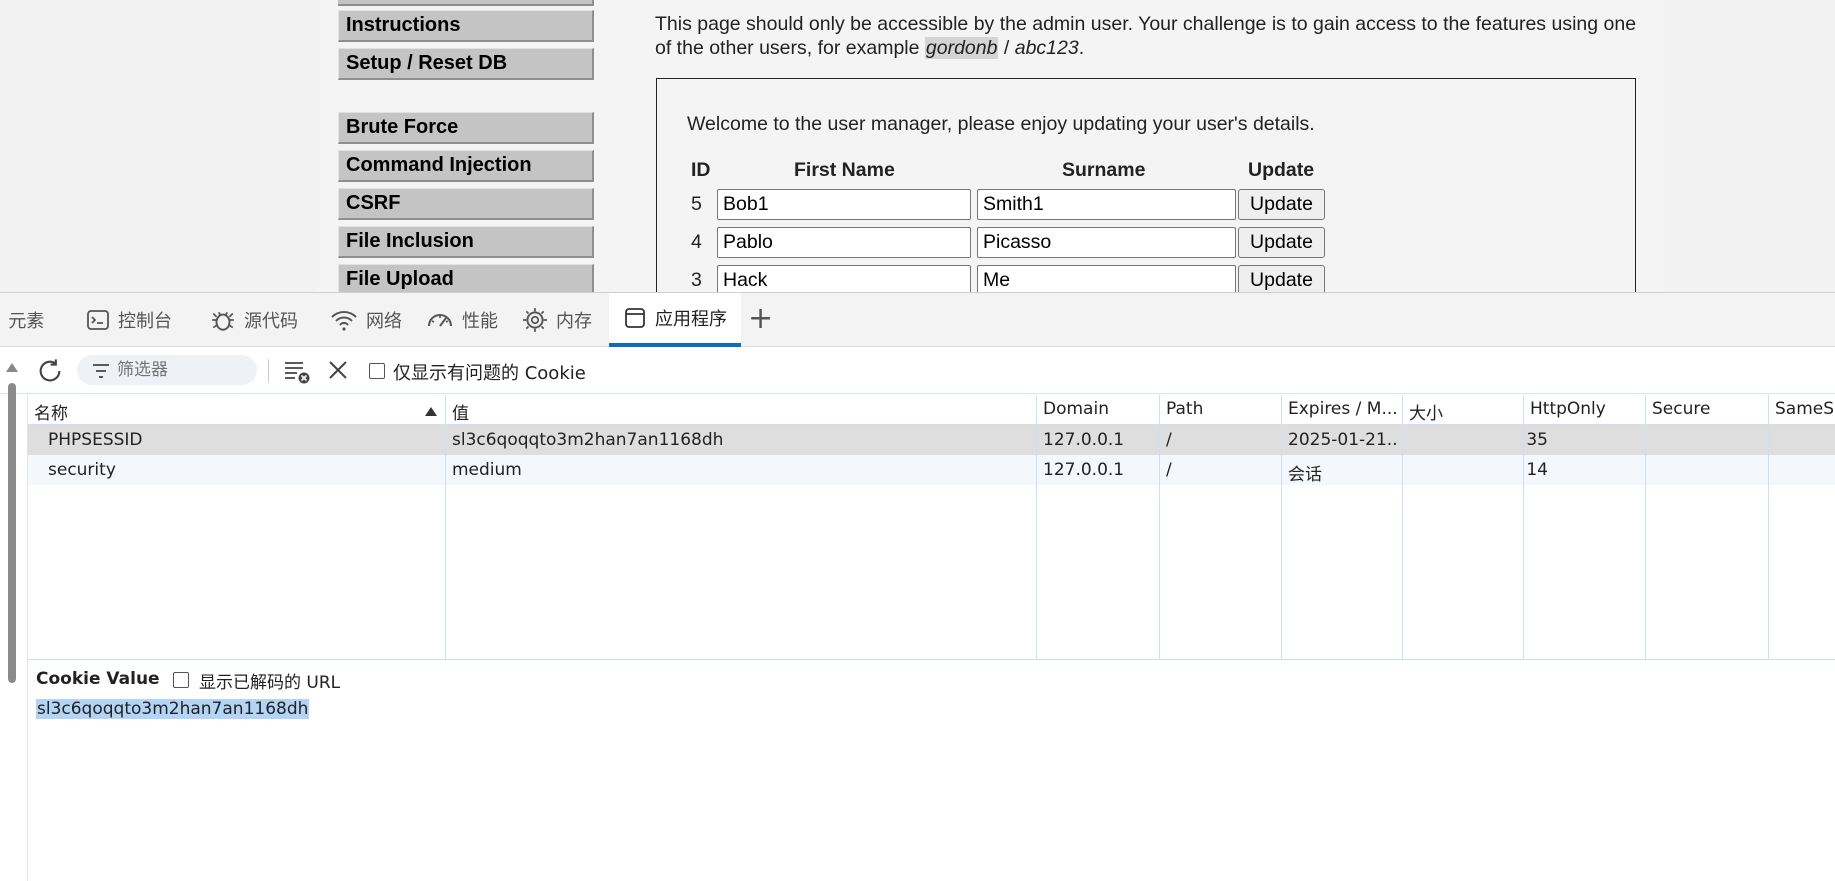 The height and width of the screenshot is (881, 1835). What do you see at coordinates (691, 319) in the screenshot?
I see `tab-label: 应用程序` at bounding box center [691, 319].